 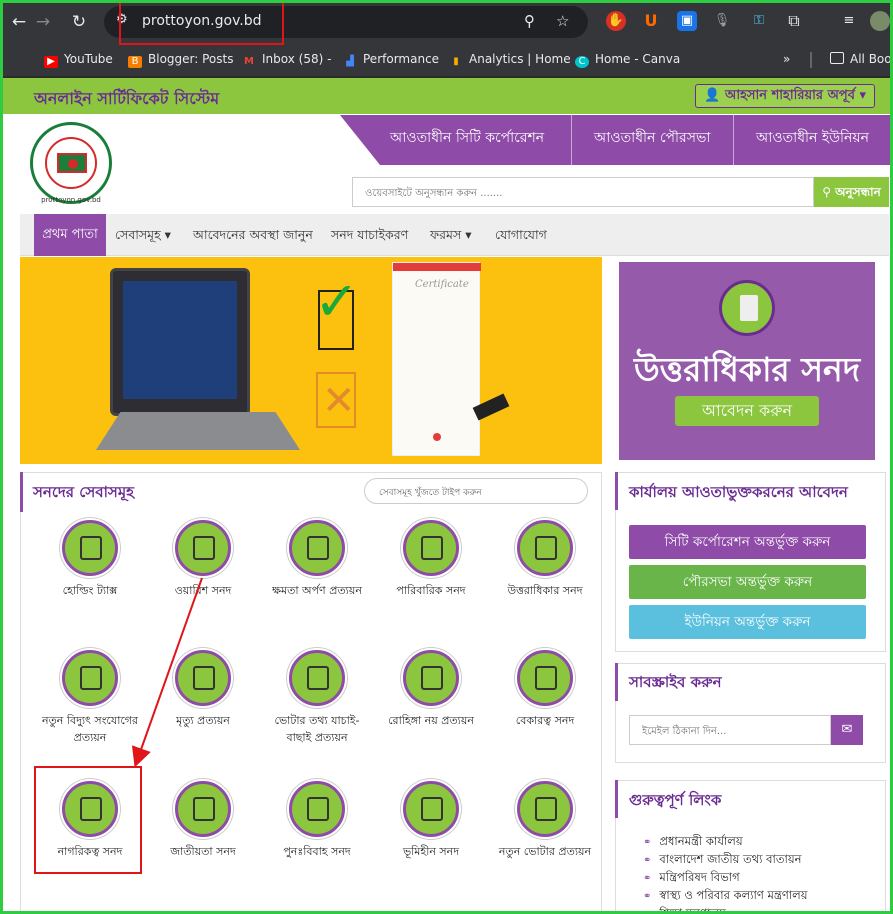 I want to click on menu-home: প্রথম পাতা, so click(x=70, y=235).